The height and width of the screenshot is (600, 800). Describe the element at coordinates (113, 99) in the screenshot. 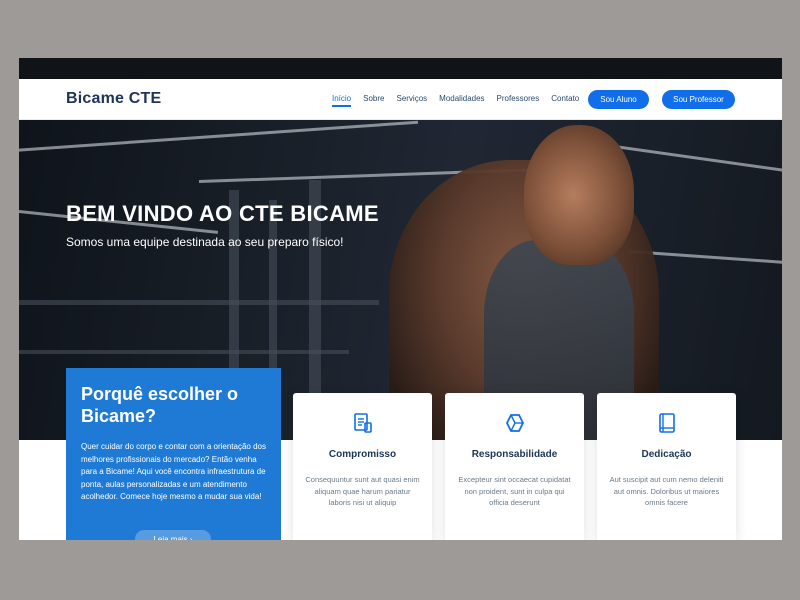

I see `site-logo: Bicame CTE` at that location.